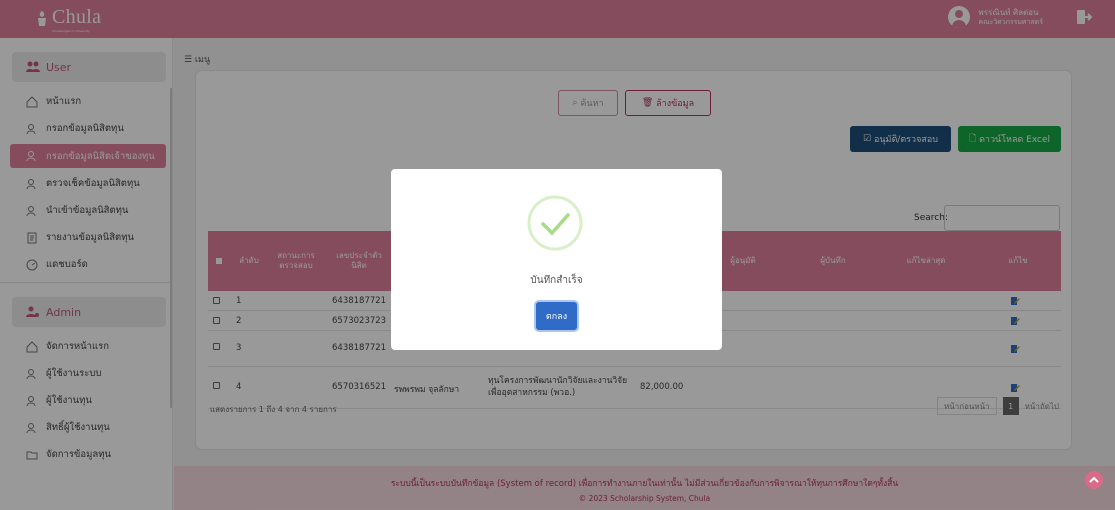 This screenshot has width=1115, height=510. What do you see at coordinates (556, 259) in the screenshot?
I see `success-dialog: บันทึกสำเร็จ ตกลง` at bounding box center [556, 259].